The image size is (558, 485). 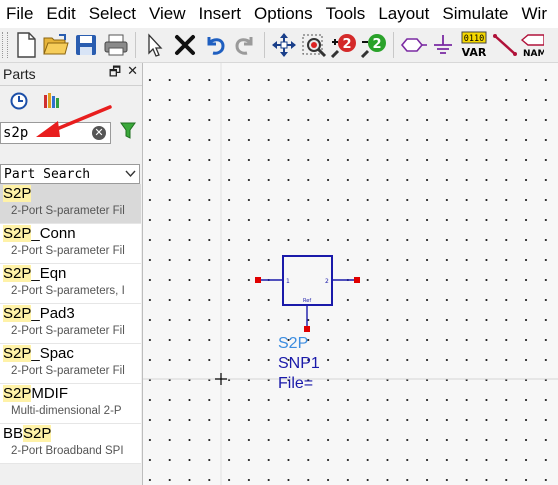 I want to click on var-icon: 0110 VAR, so click(x=474, y=45).